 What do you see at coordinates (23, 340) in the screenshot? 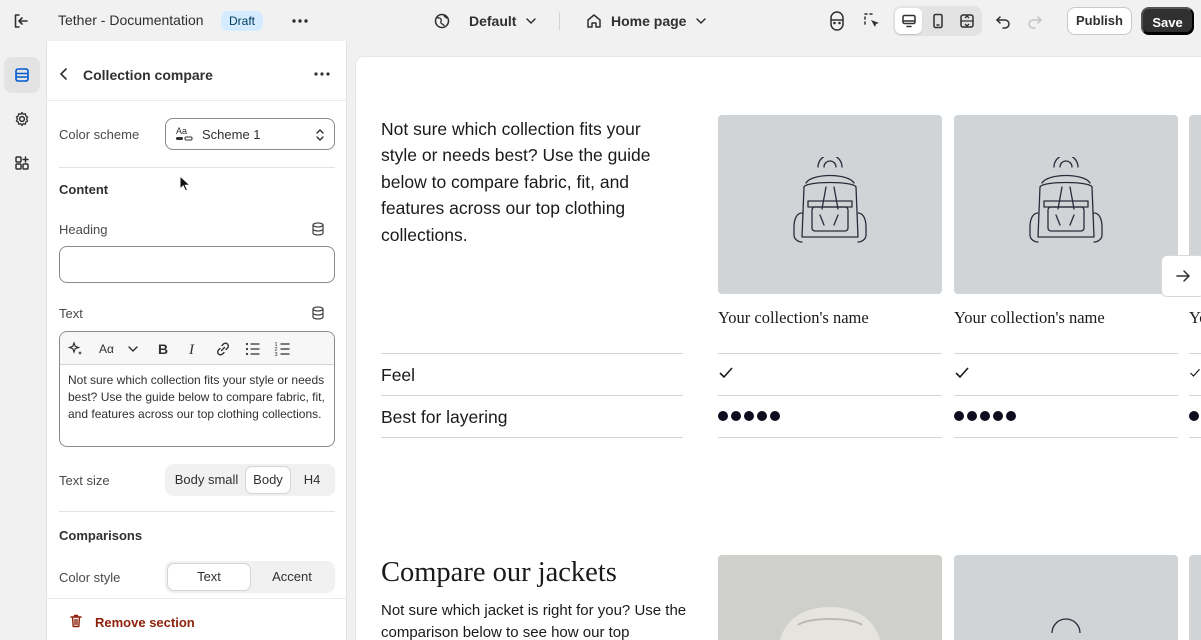
I see `left-rail` at bounding box center [23, 340].